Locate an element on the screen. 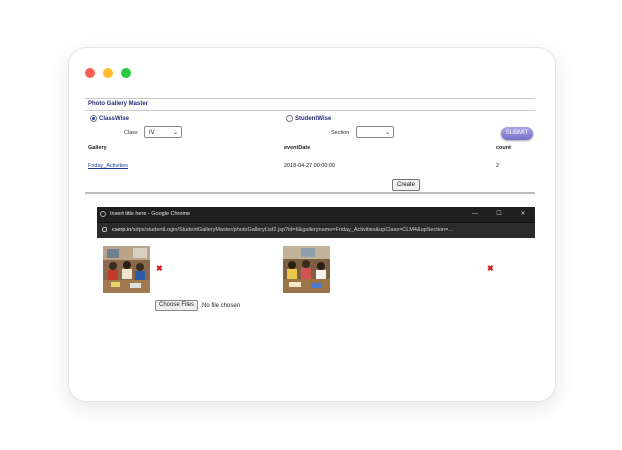 This screenshot has width=622, height=450. create-row: Create is located at coordinates (310, 185).